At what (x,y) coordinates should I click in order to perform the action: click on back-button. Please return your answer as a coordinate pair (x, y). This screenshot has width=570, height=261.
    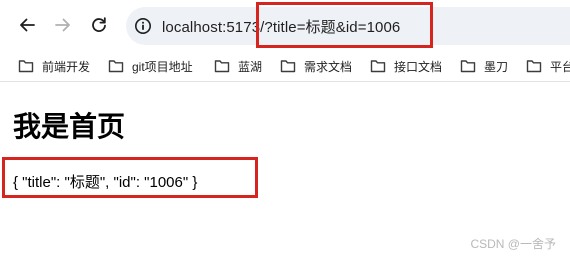
    Looking at the image, I should click on (27, 25).